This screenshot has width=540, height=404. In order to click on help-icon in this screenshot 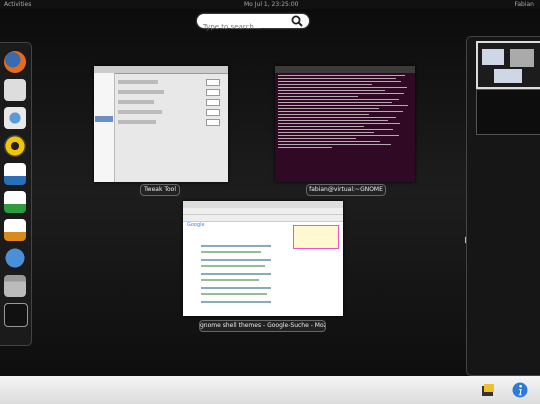, I will do `click(15, 258)`.